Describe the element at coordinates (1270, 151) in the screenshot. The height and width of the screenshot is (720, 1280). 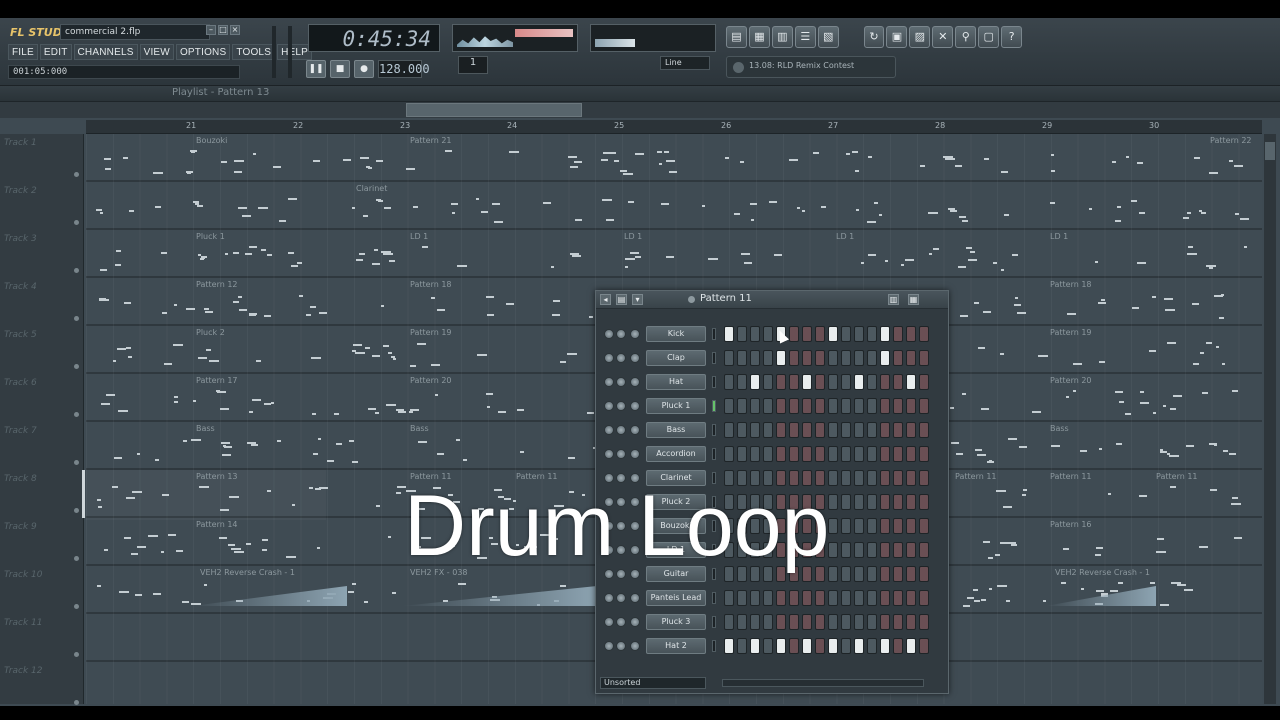
I see `scrollbar-thumb` at that location.